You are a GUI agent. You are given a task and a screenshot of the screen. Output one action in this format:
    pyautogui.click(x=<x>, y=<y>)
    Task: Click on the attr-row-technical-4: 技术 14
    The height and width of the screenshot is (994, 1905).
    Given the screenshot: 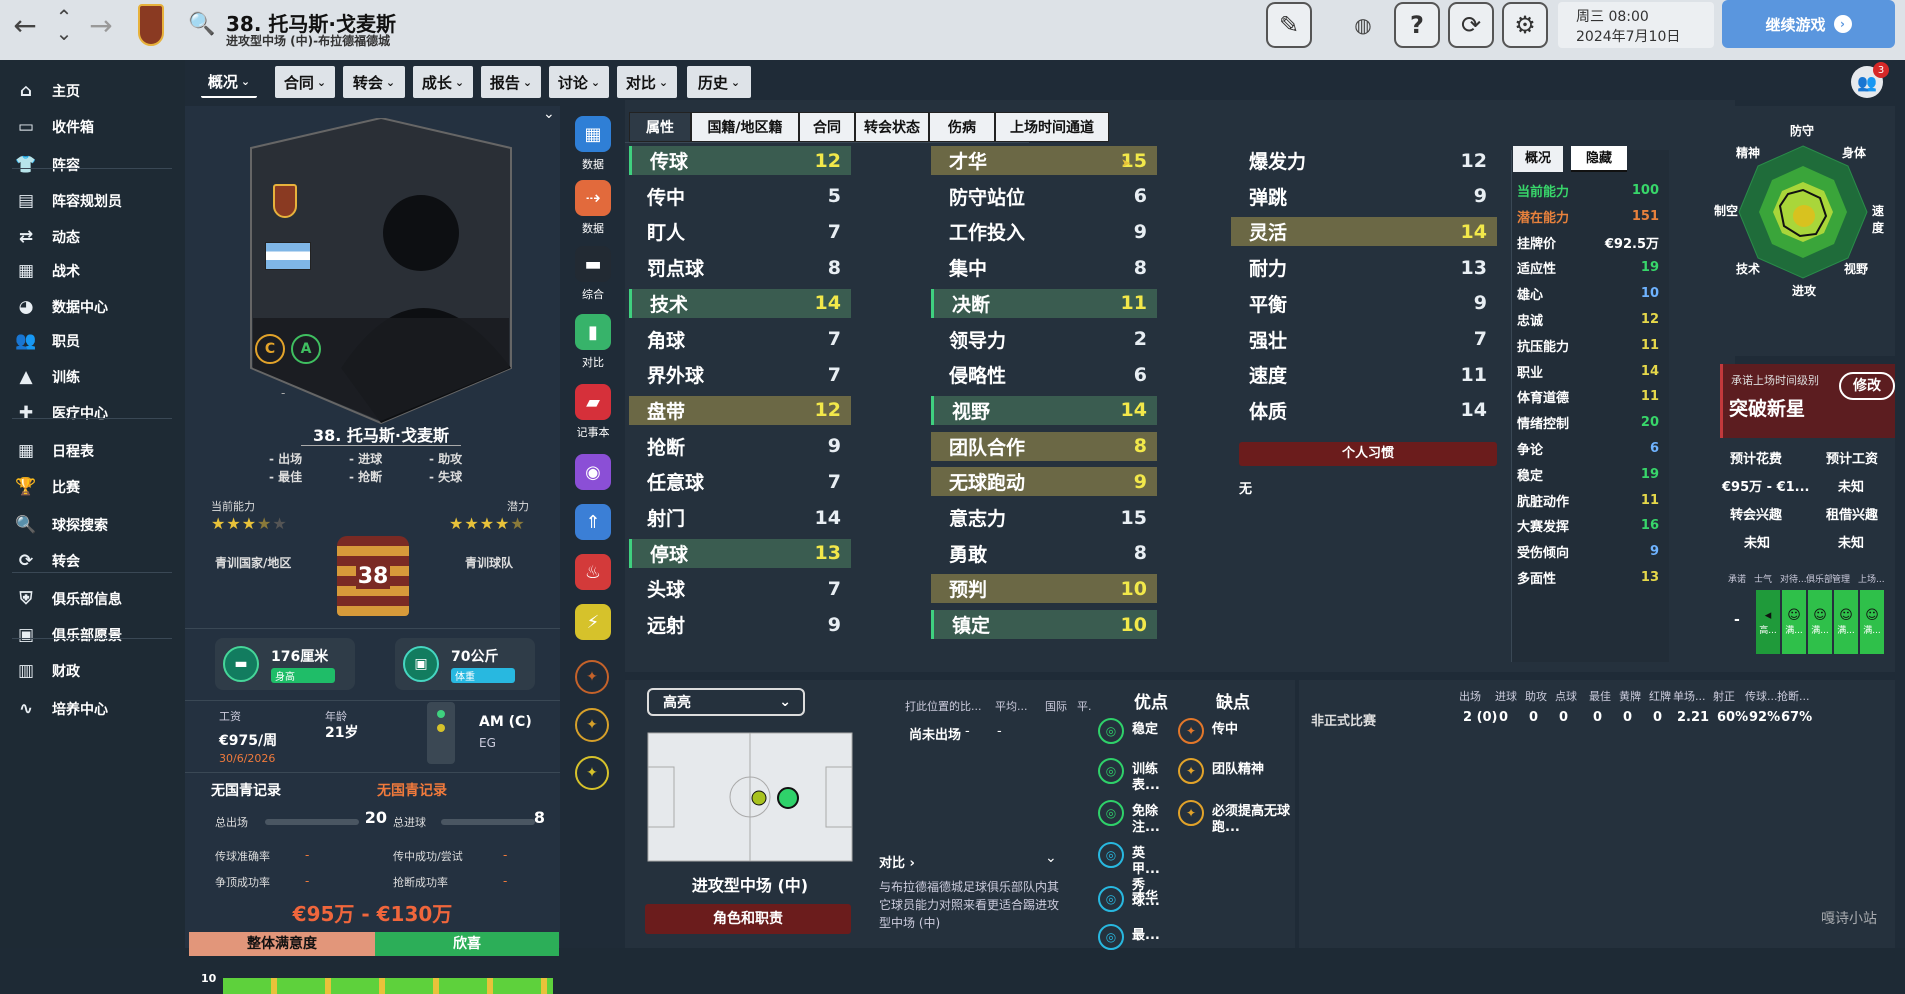 What is the action you would take?
    pyautogui.click(x=740, y=303)
    